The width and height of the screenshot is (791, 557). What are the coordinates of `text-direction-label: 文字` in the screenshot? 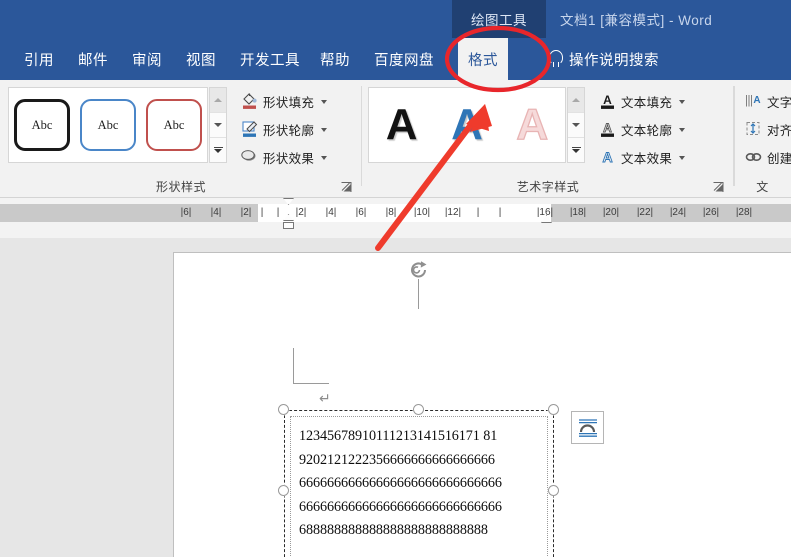 It's located at (779, 103).